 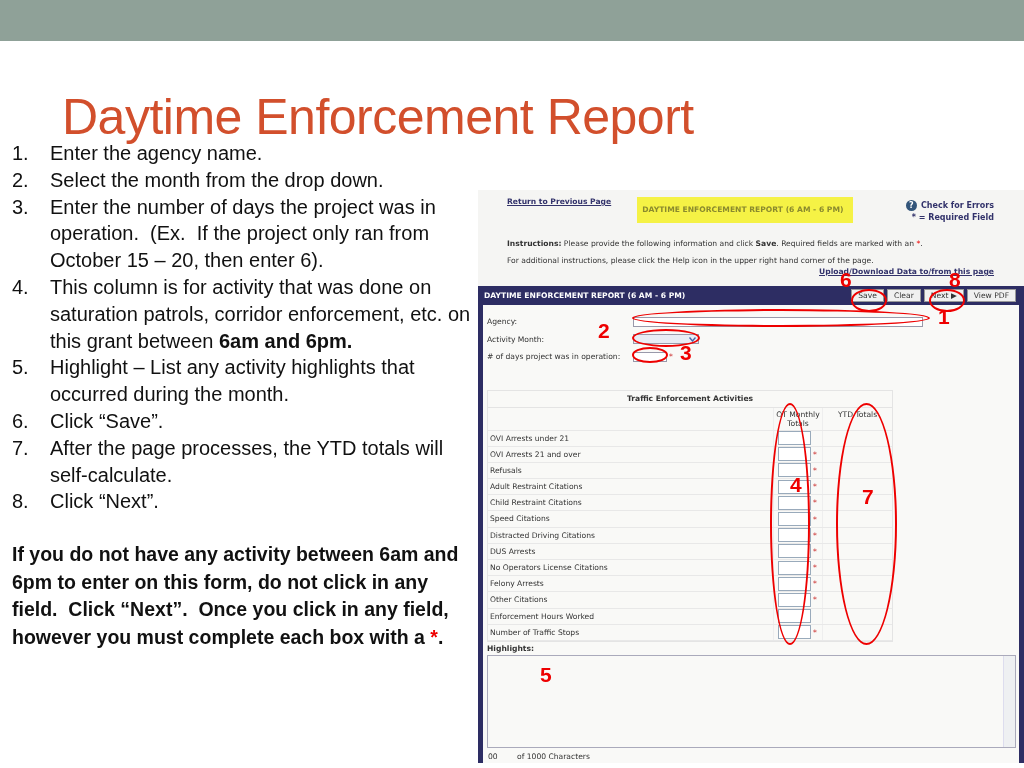 I want to click on step-text: Highlight – List any activity highlights that occurred during the month., so click(x=233, y=381).